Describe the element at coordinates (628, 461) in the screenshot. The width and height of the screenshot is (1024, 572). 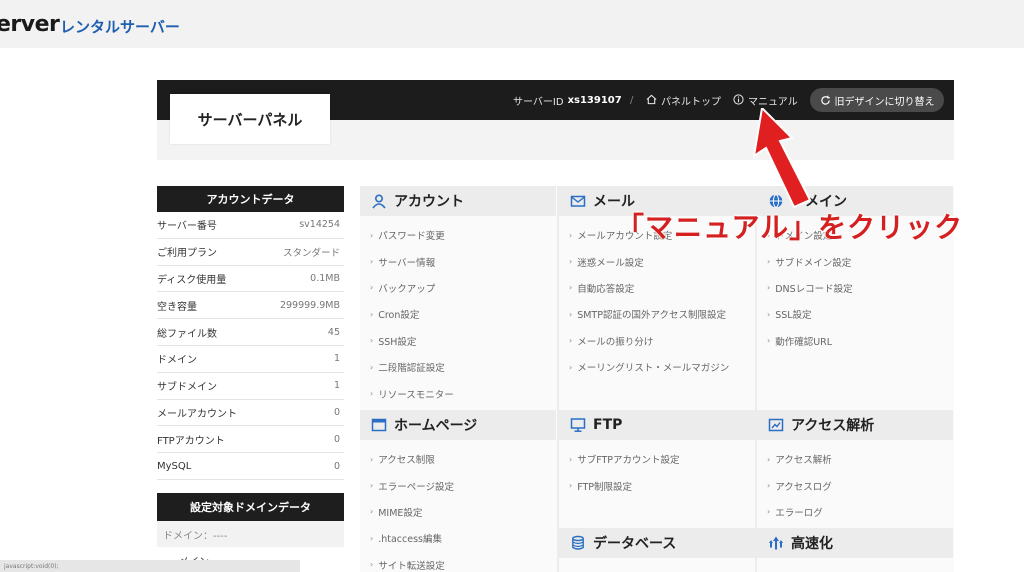
I see `menu-item-ftp-label: サブFTPアカウント設定` at that location.